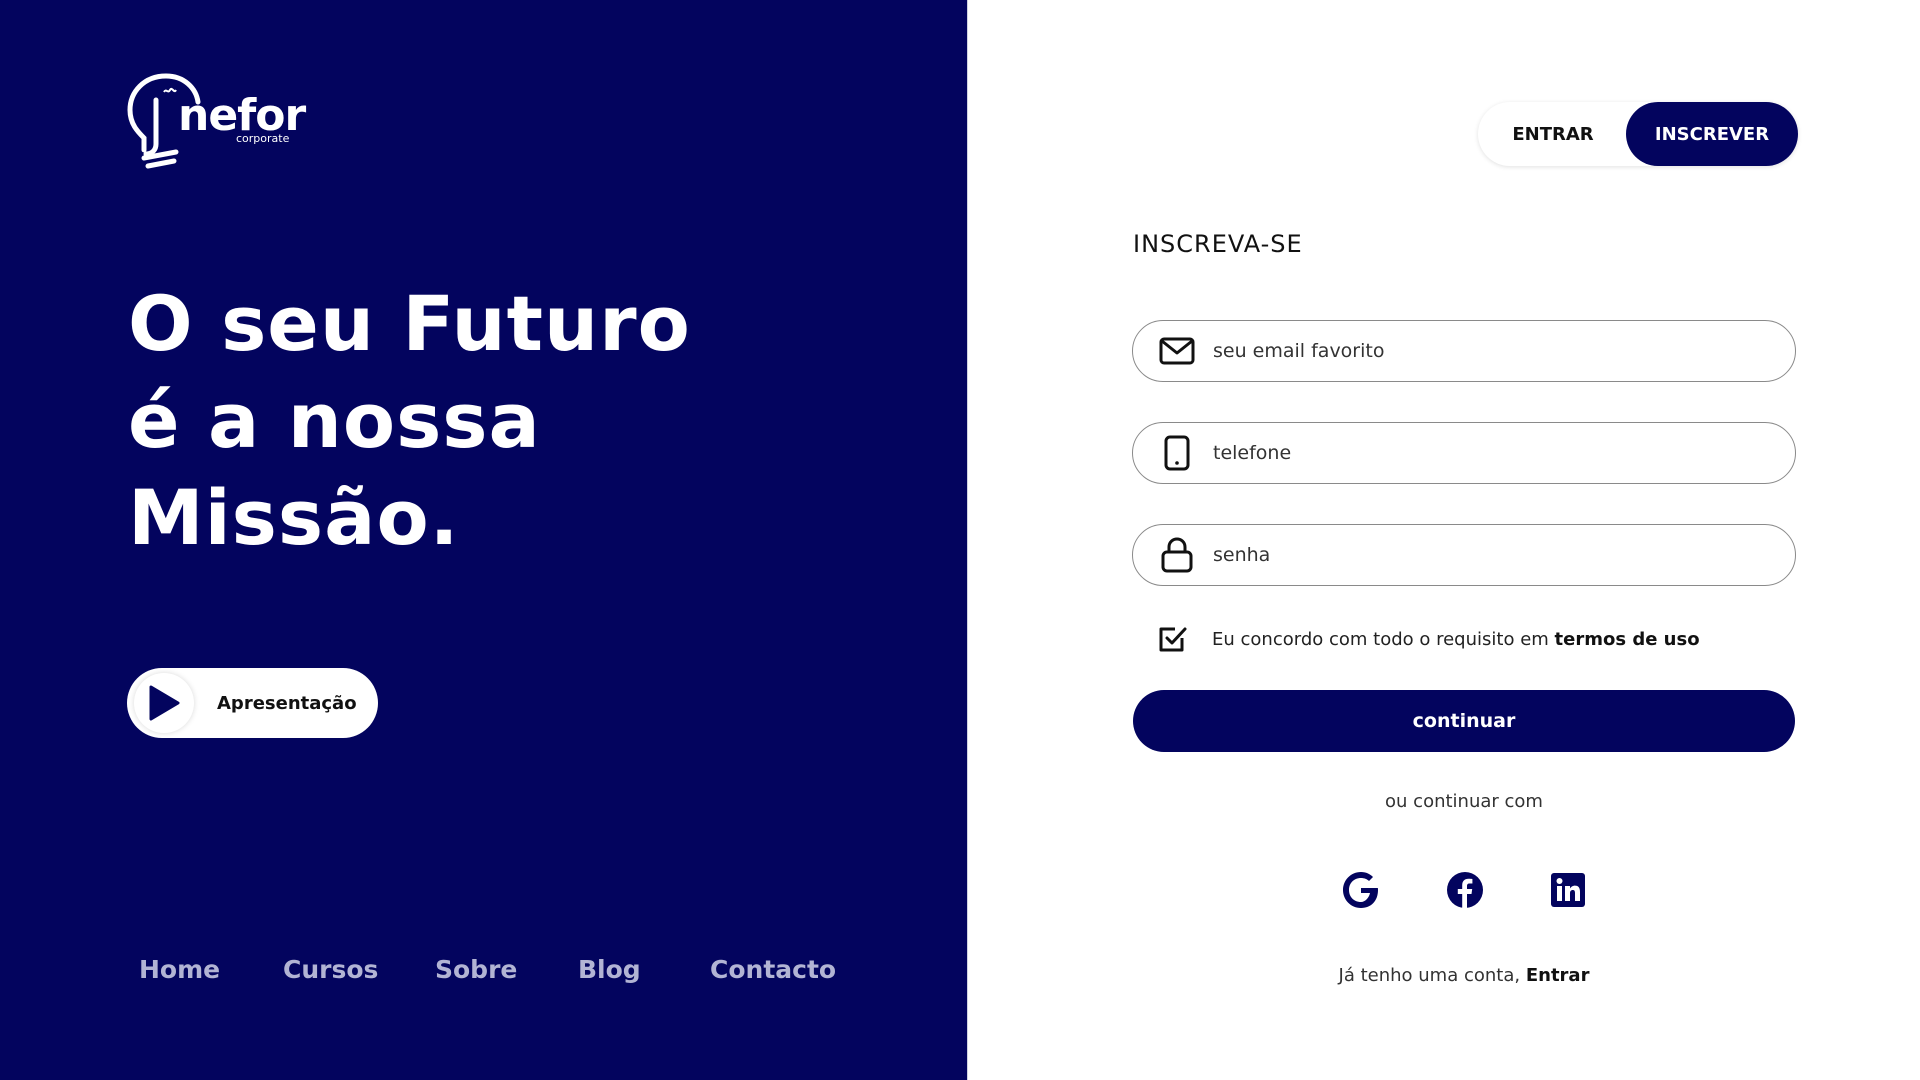 This screenshot has width=1920, height=1080. I want to click on password-input, so click(1493, 555).